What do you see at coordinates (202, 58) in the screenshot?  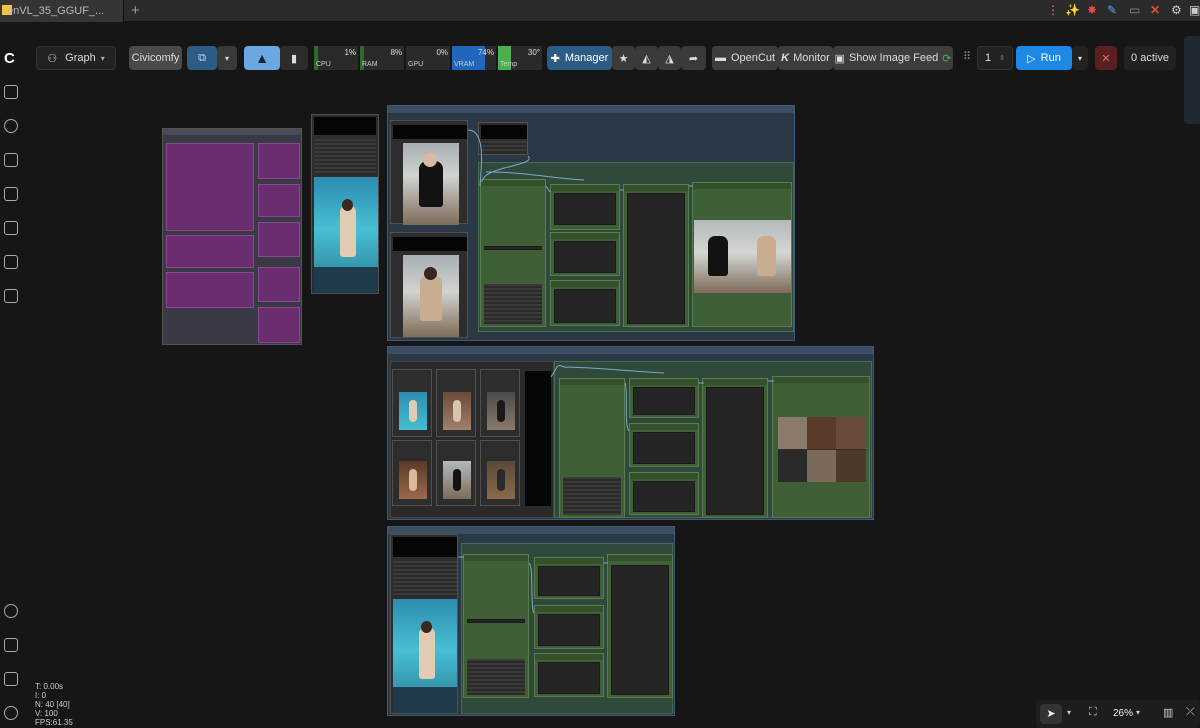 I see `queue-button: ⧉` at bounding box center [202, 58].